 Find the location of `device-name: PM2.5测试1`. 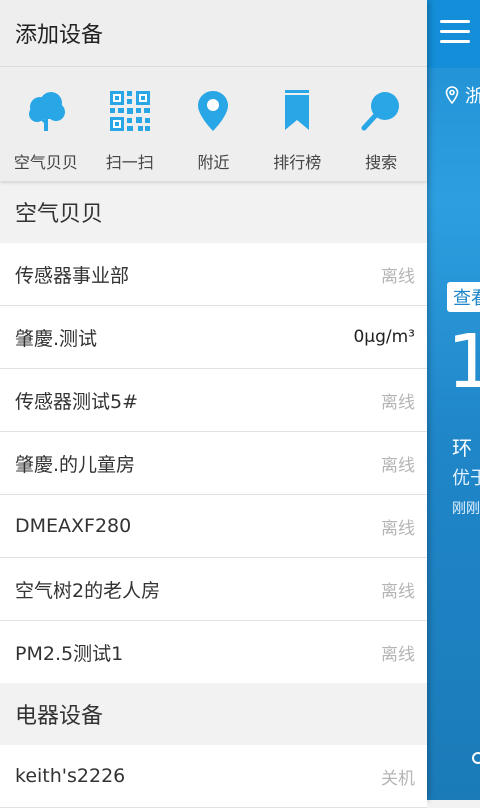

device-name: PM2.5测试1 is located at coordinates (69, 653).